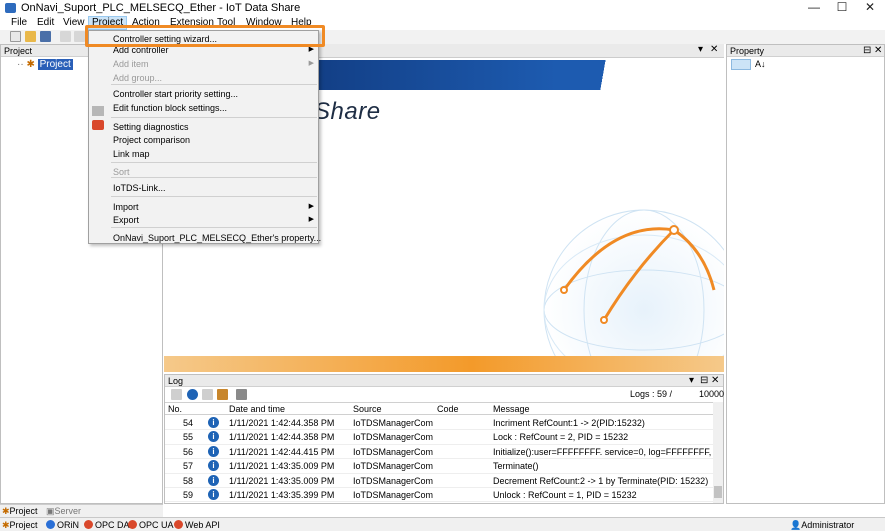 The height and width of the screenshot is (531, 885). Describe the element at coordinates (192, 394) in the screenshot. I see `download-icon` at that location.